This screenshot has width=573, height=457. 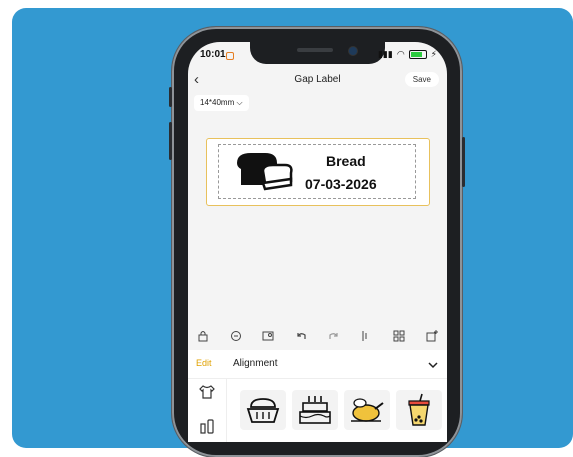 What do you see at coordinates (433, 54) in the screenshot?
I see `charging-icon: ⚡` at bounding box center [433, 54].